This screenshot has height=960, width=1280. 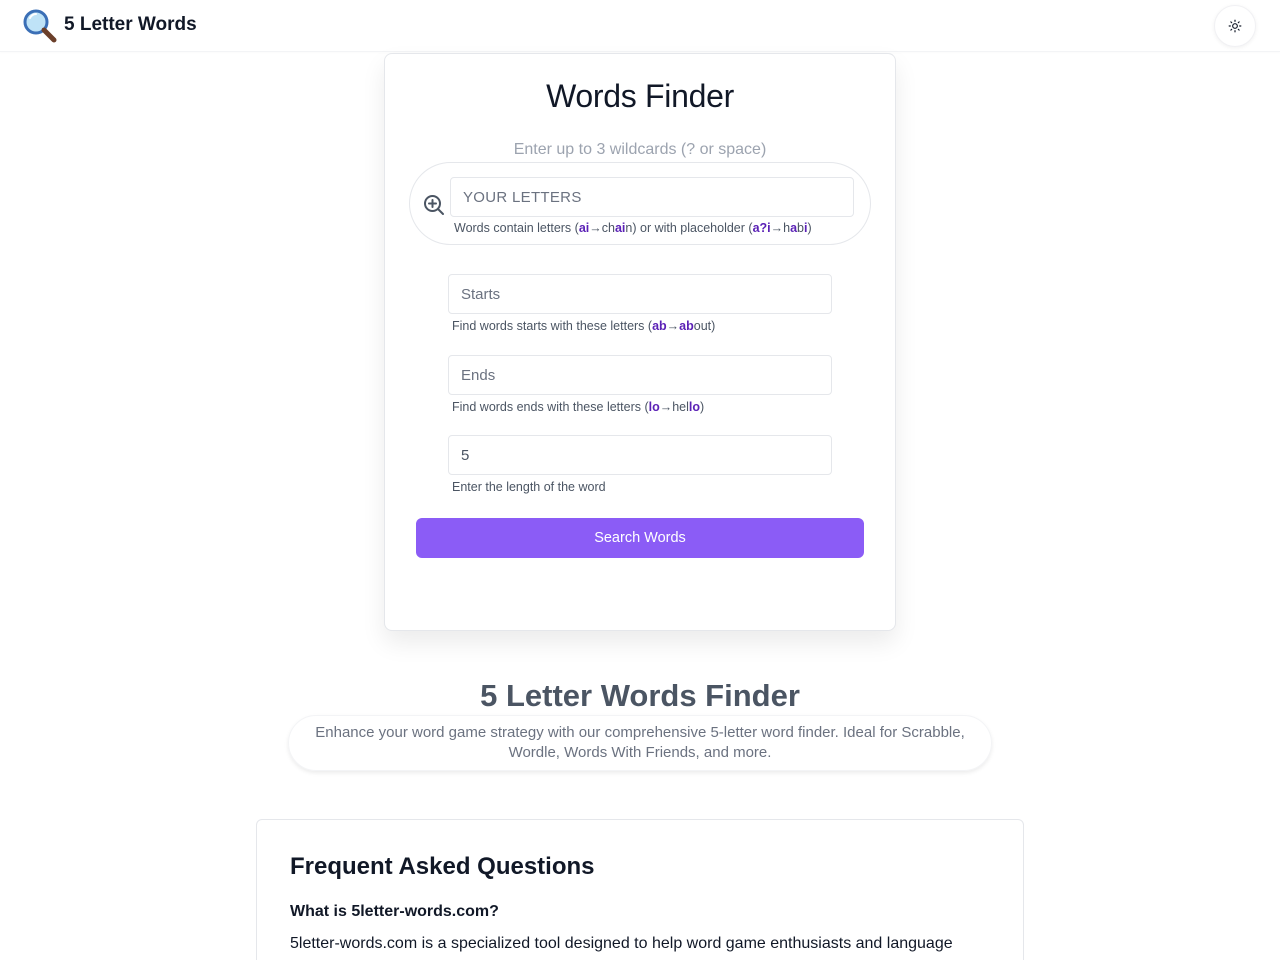 What do you see at coordinates (434, 205) in the screenshot?
I see `zoom-in-icon` at bounding box center [434, 205].